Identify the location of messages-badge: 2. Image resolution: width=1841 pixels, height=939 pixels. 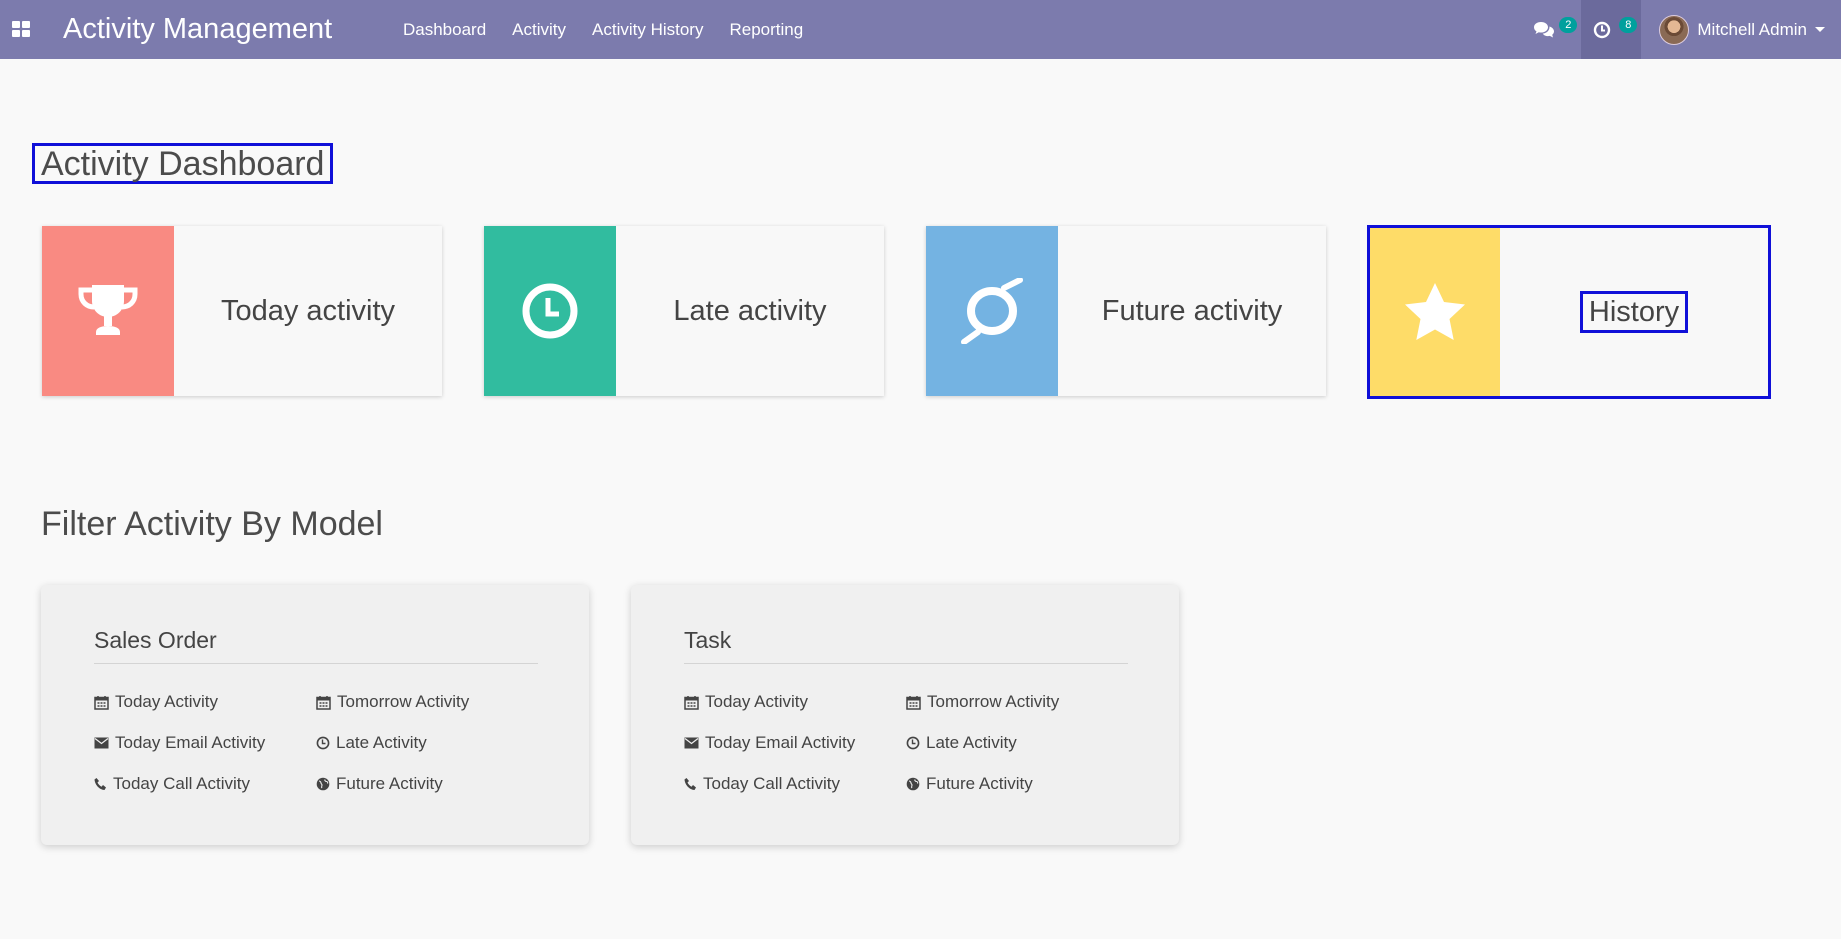
(1568, 25).